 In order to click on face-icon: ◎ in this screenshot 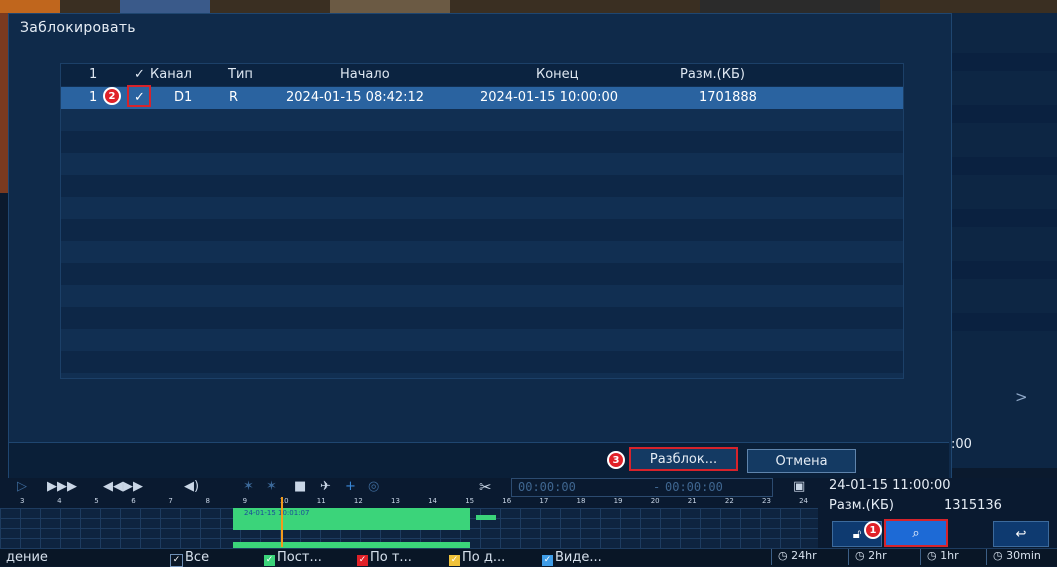, I will do `click(373, 486)`.